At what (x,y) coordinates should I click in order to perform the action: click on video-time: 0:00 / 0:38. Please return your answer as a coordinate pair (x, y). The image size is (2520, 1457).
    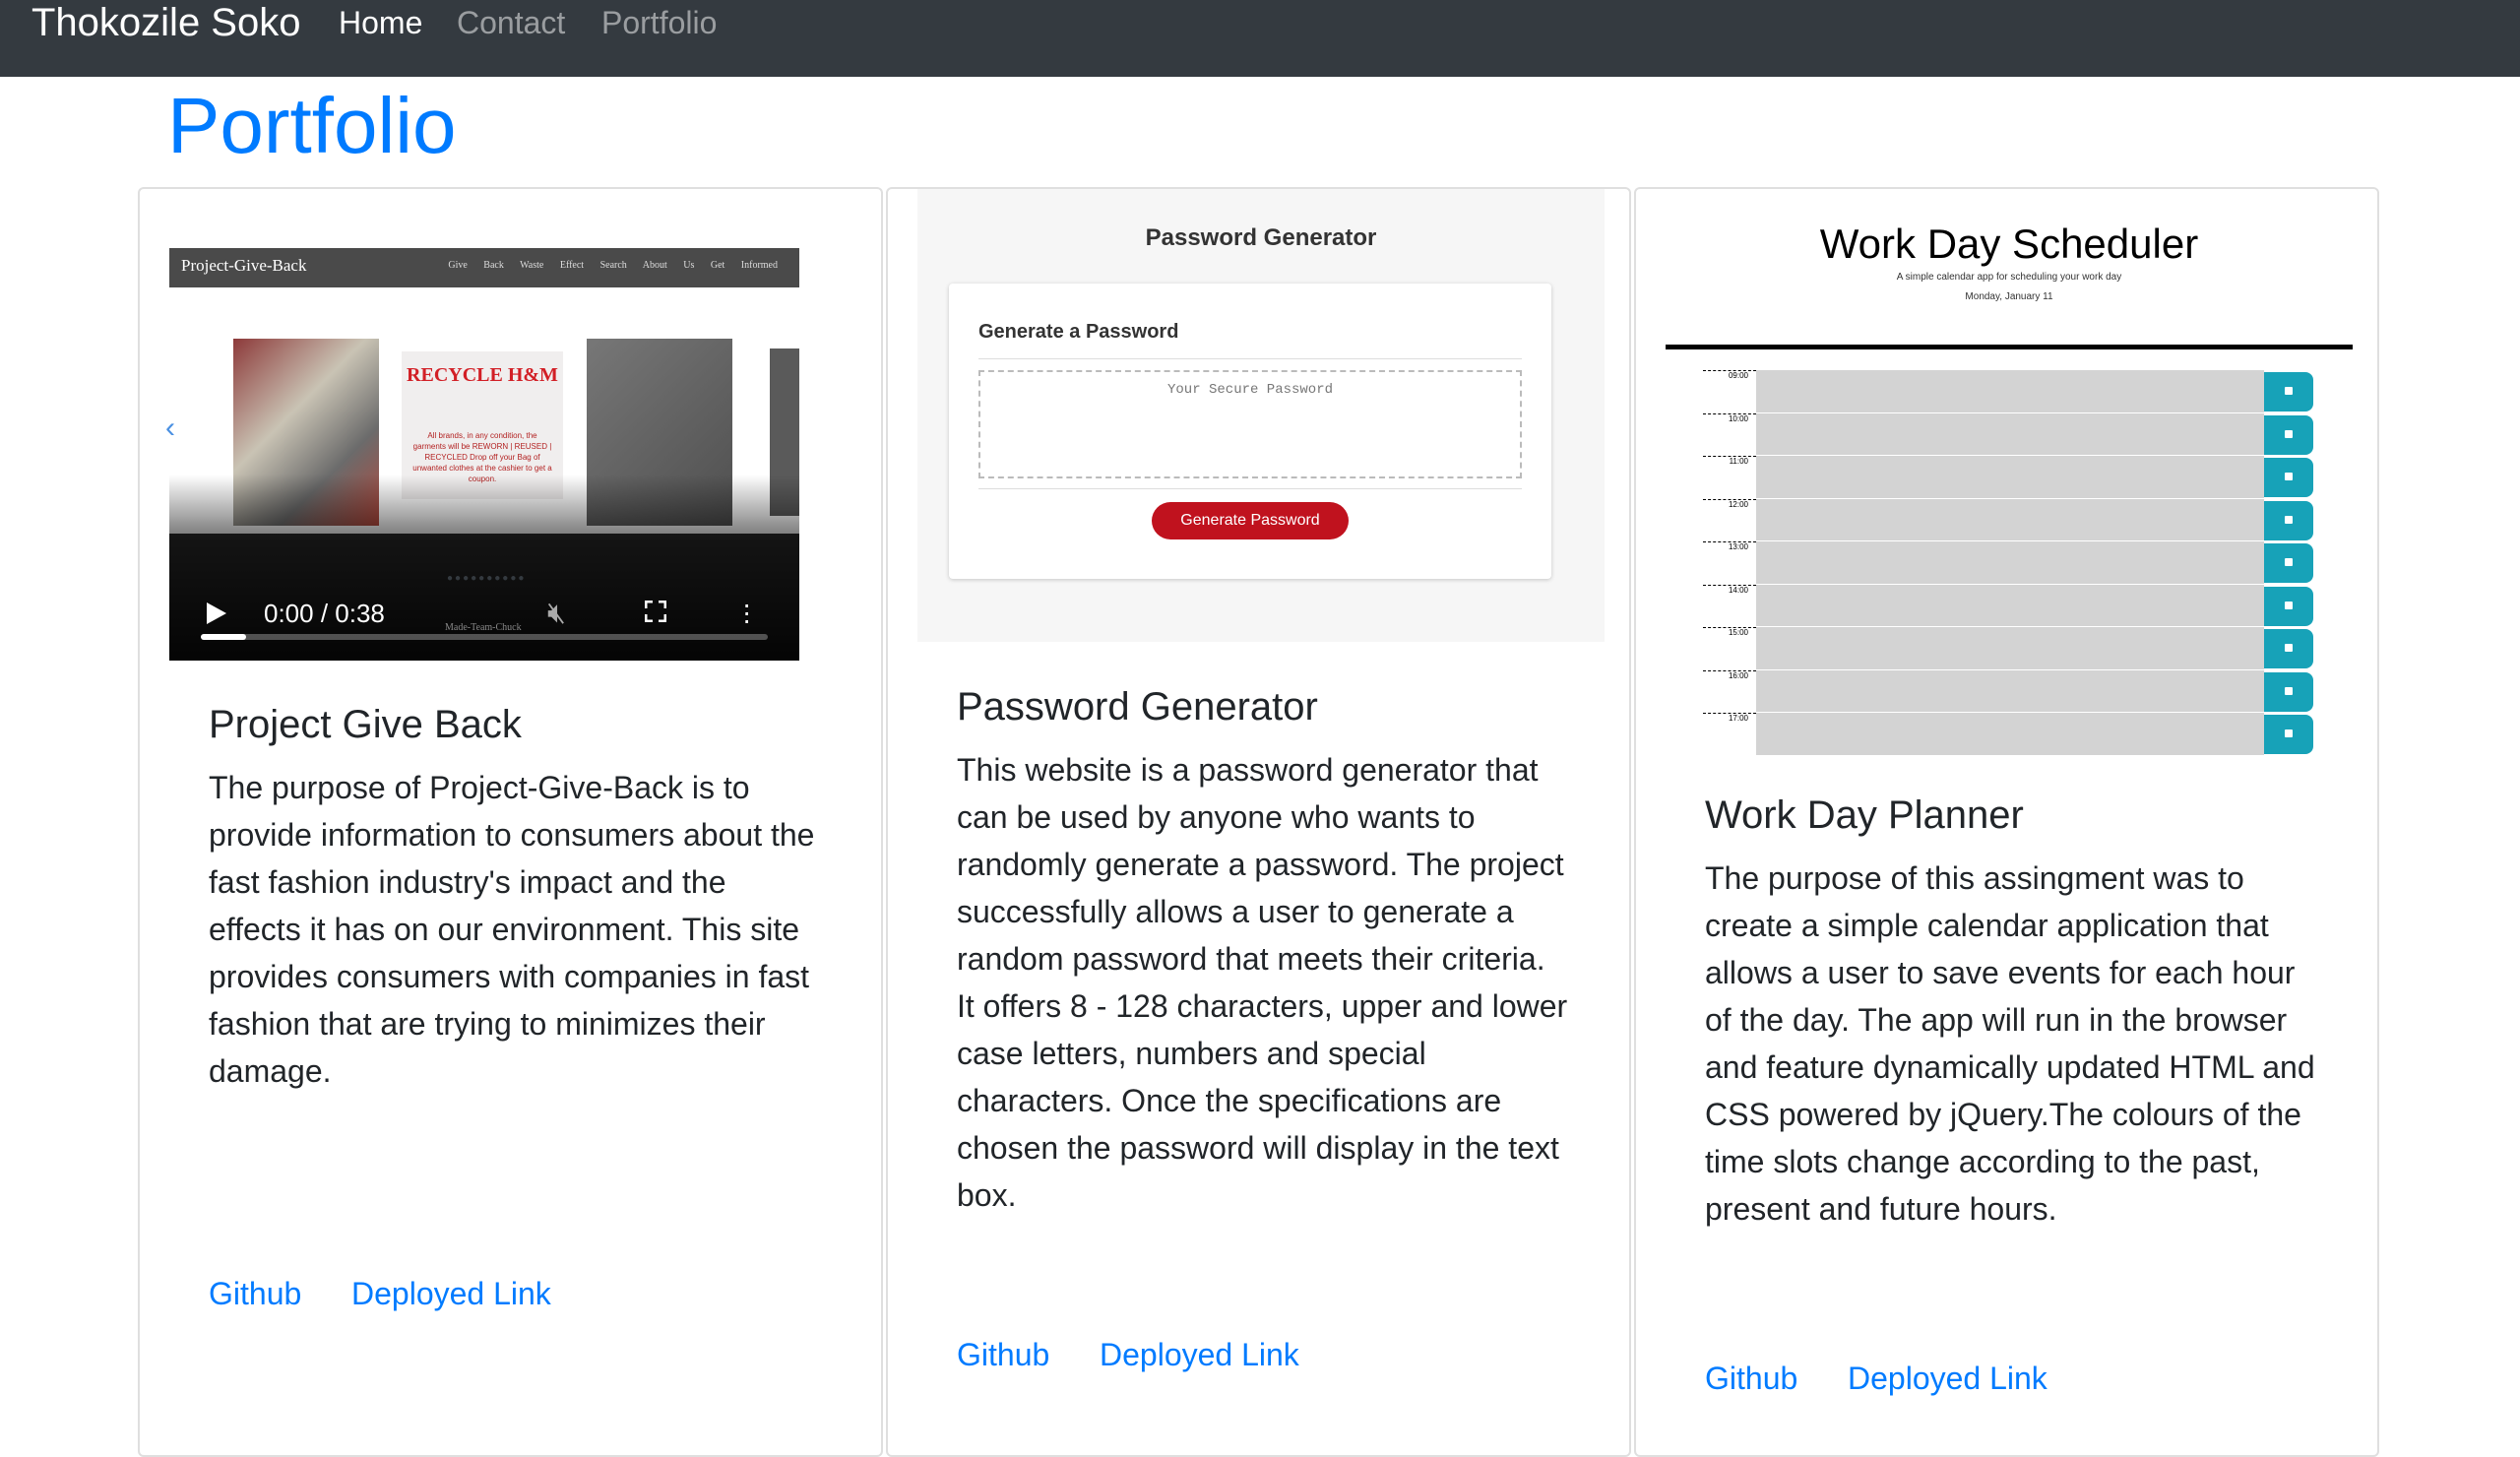
    Looking at the image, I should click on (324, 613).